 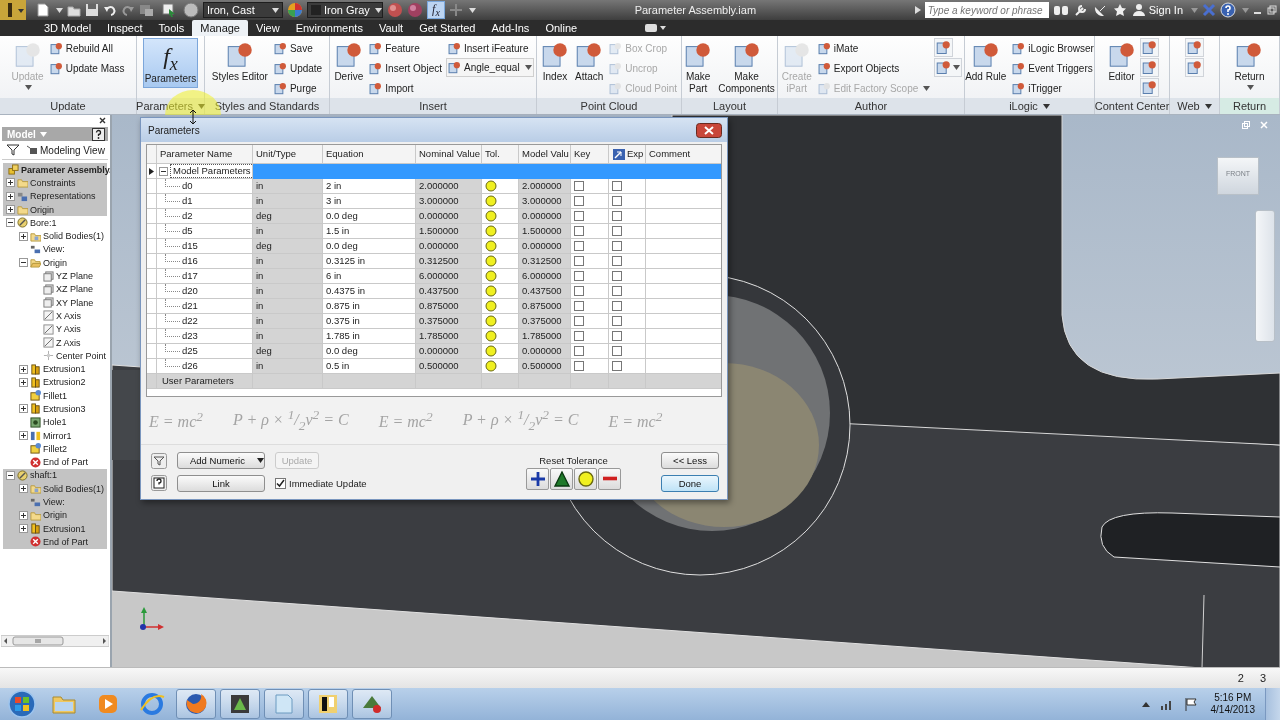 I want to click on help-icon, so click(x=98, y=134).